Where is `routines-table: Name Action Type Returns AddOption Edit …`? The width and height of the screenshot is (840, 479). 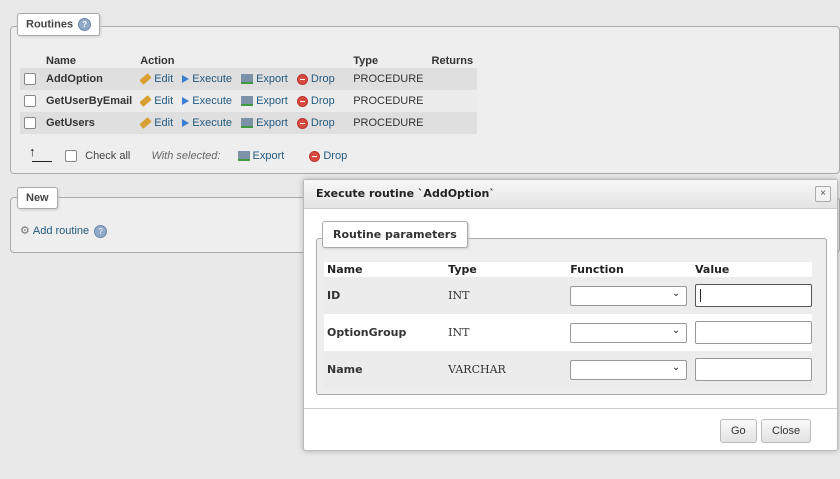 routines-table: Name Action Type Returns AddOption Edit … is located at coordinates (249, 93).